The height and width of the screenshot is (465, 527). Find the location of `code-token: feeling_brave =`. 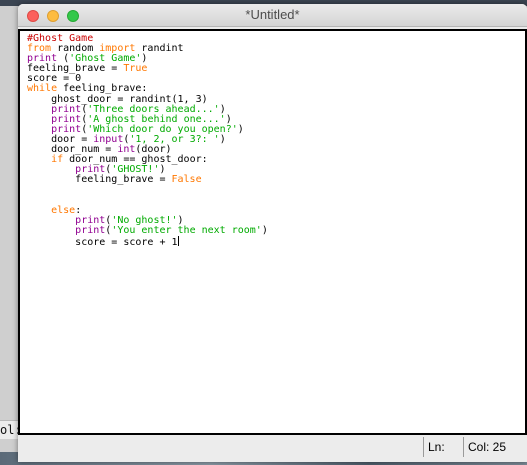

code-token: feeling_brave = is located at coordinates (123, 180).